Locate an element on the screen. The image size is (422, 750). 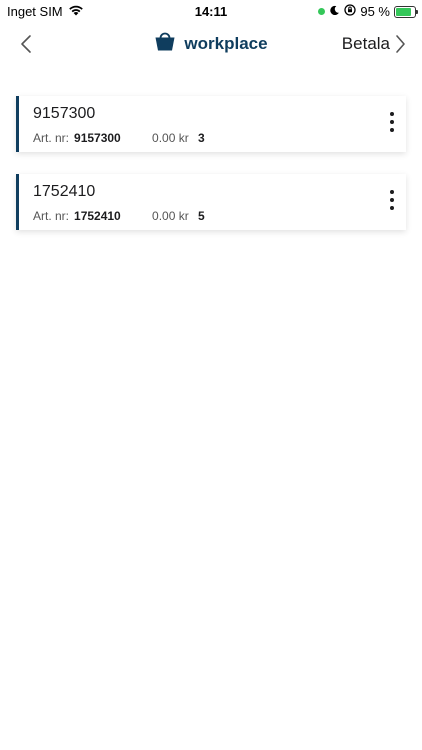
status-bar: Inget SIM 14:11 95 % is located at coordinates (211, 11).